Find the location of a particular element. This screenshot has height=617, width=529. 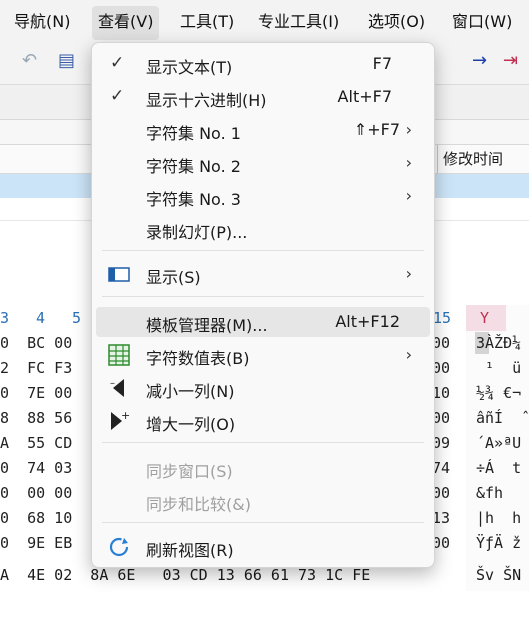

menu-item-show-text: ✓ 显示文本(T) F7 is located at coordinates (263, 64).